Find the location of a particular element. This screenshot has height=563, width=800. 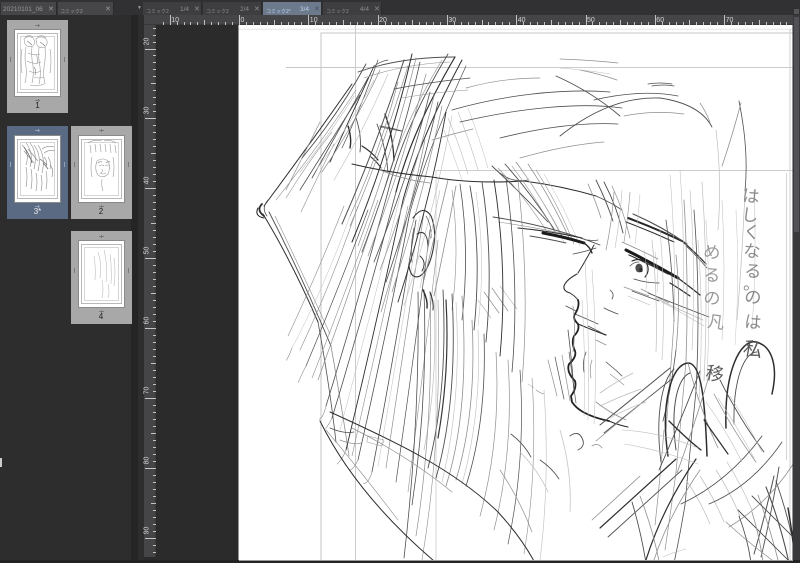

svg-text: る is located at coordinates (711, 275).